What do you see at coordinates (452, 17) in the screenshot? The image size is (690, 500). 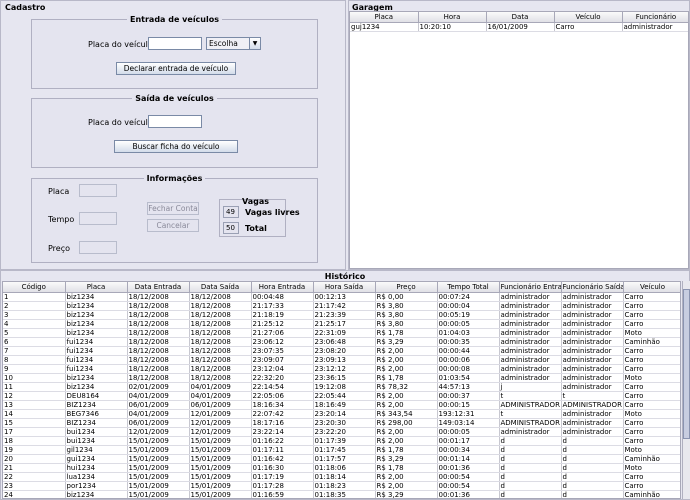 I see `garagem-column-header: Hora` at bounding box center [452, 17].